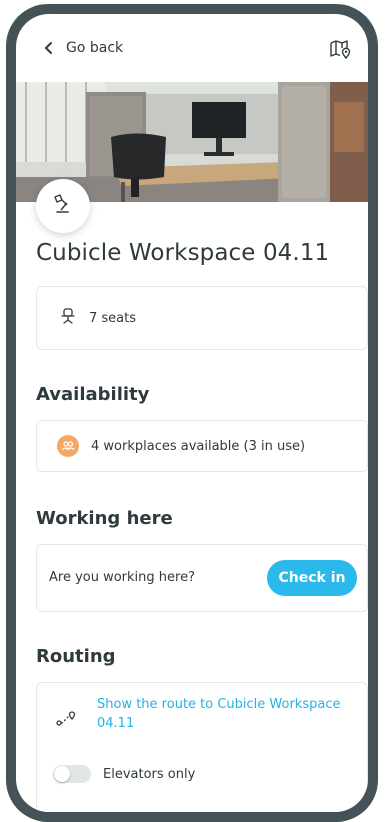 This screenshot has height=822, width=386. I want to click on back-button: Go back, so click(80, 48).